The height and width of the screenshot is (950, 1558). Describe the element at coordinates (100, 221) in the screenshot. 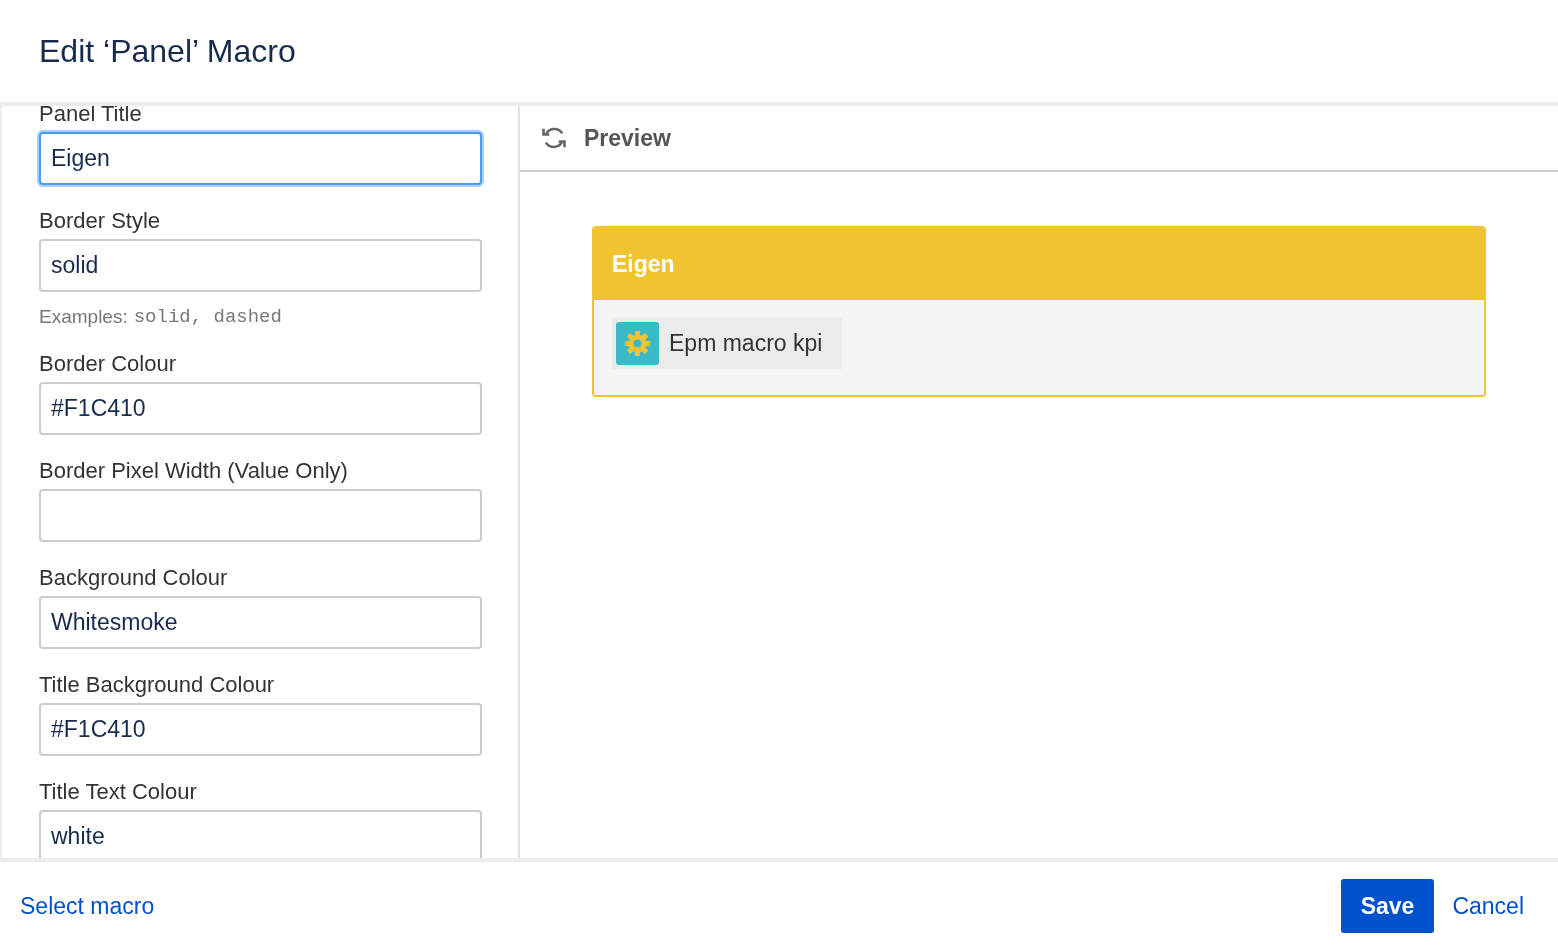

I see `field-label: Border Style` at that location.